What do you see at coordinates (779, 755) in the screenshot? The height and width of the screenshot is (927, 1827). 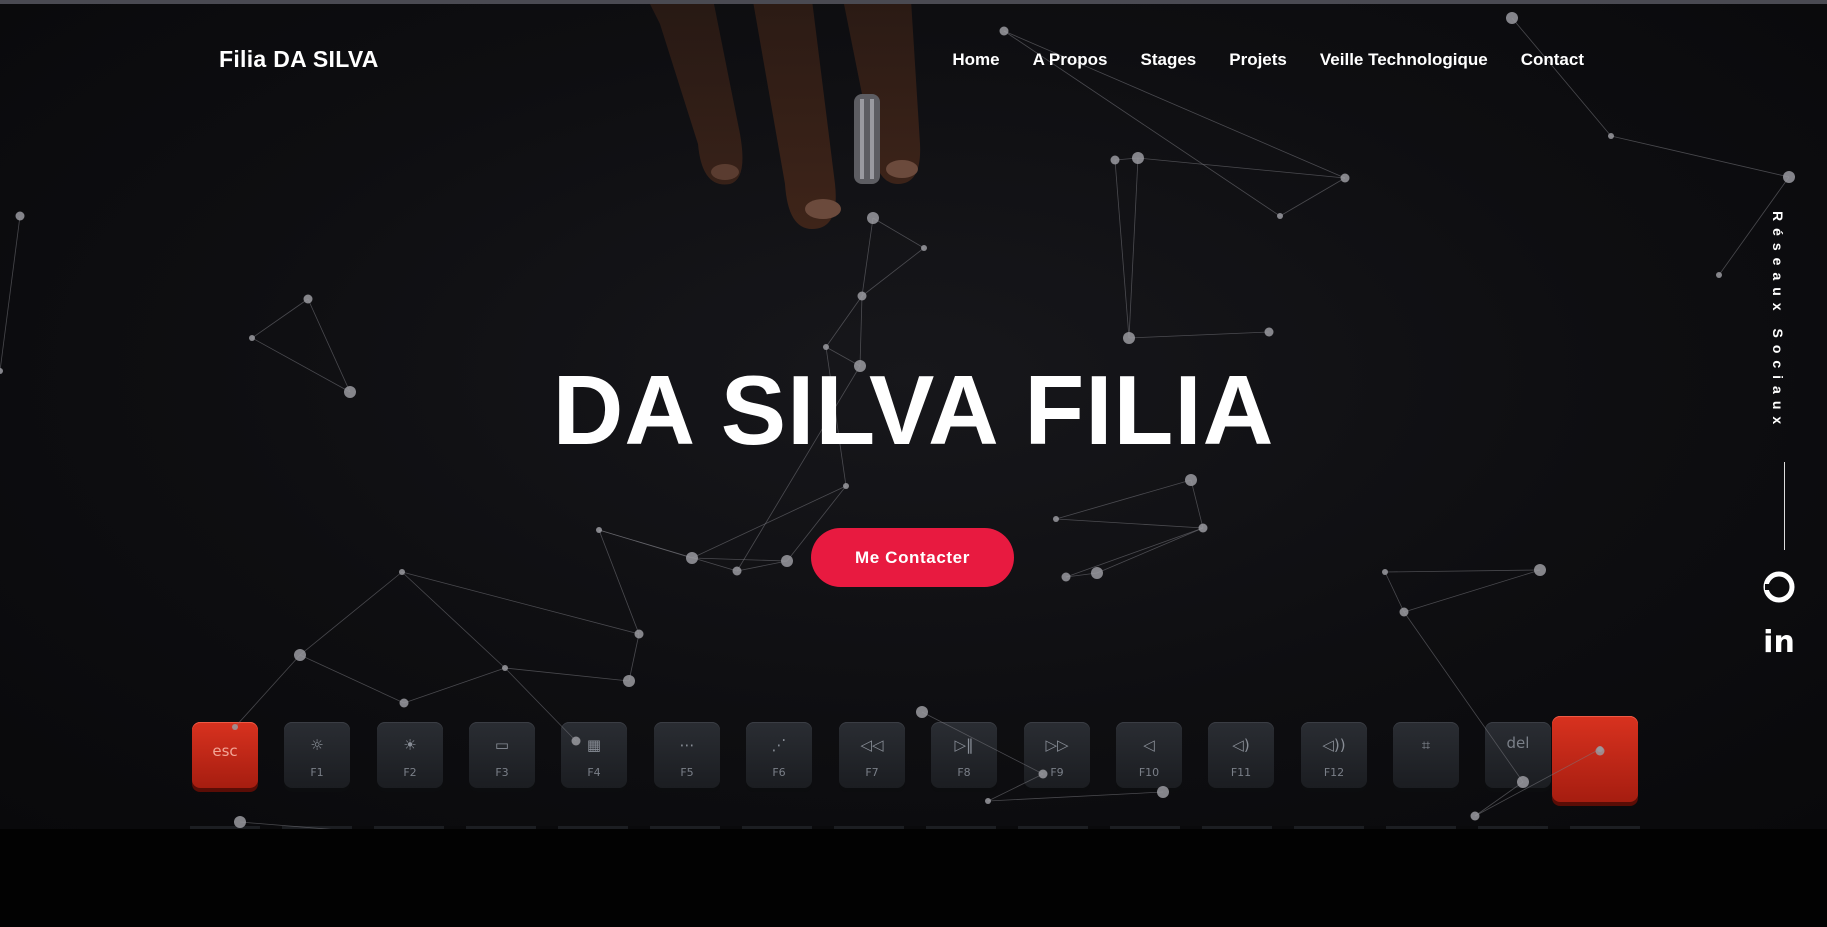 I see `key-f6: ⋰ F6` at bounding box center [779, 755].